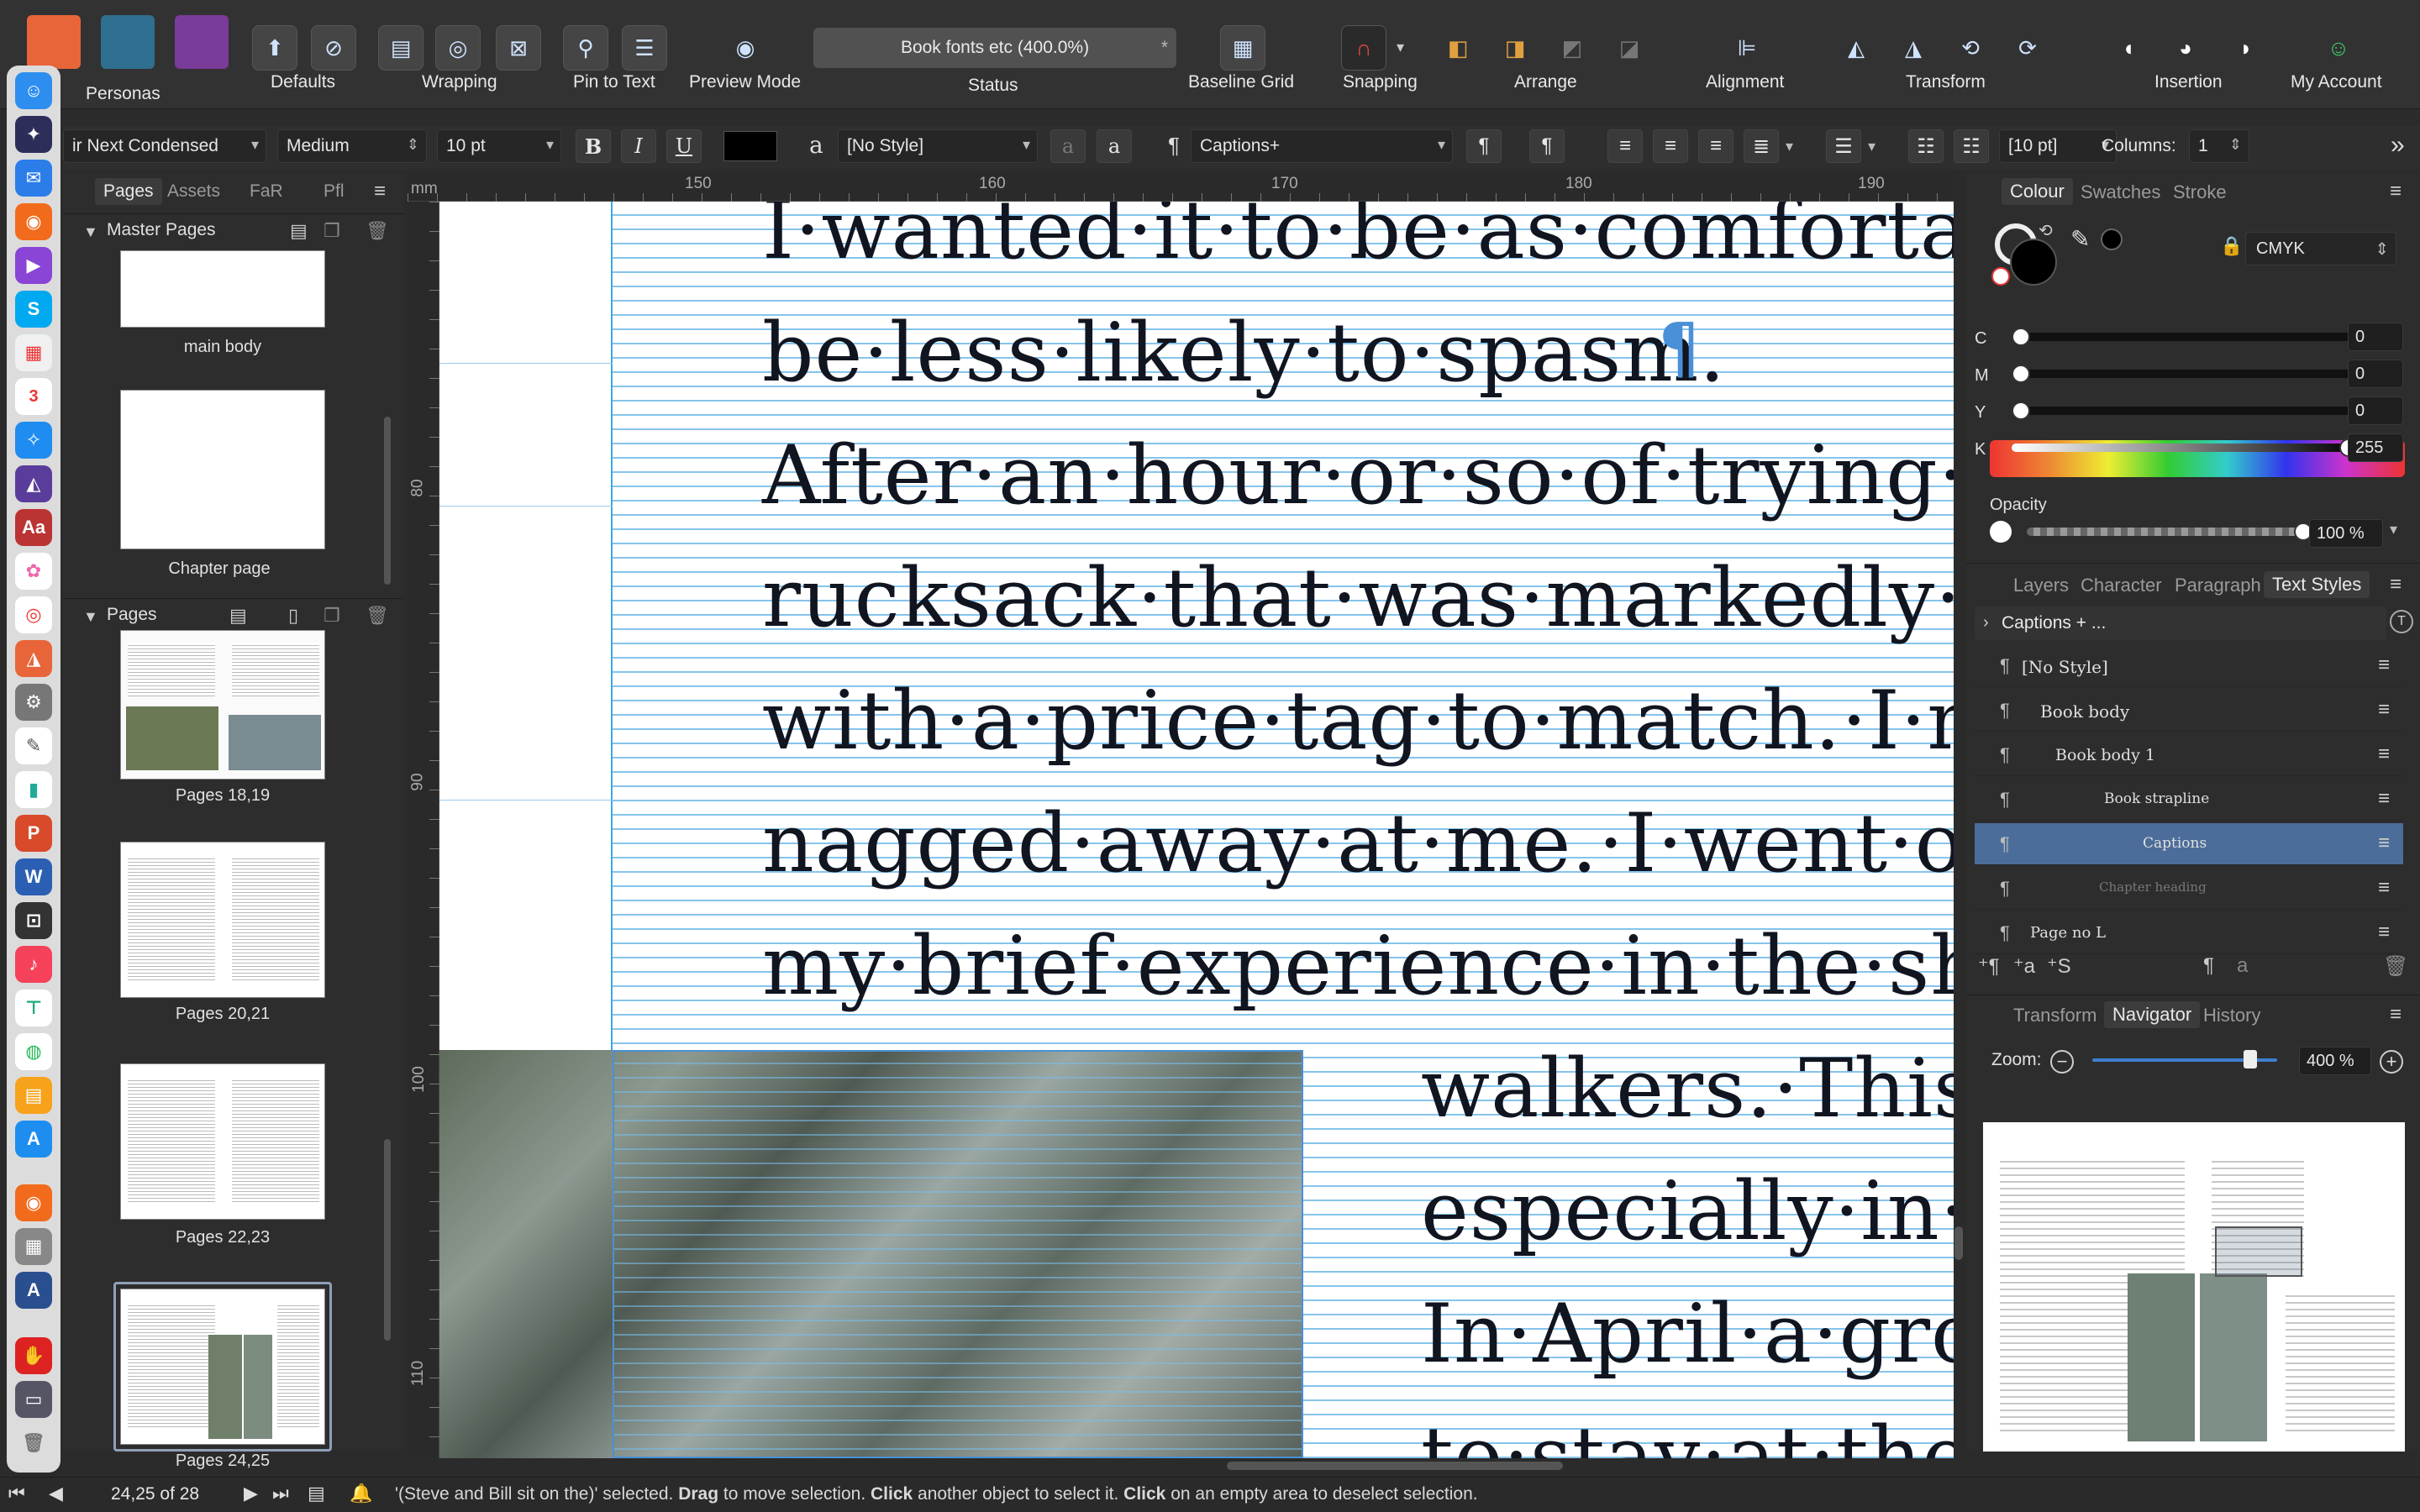 This screenshot has height=1512, width=2420. I want to click on snapping-dropdown-icon: ▾, so click(1401, 47).